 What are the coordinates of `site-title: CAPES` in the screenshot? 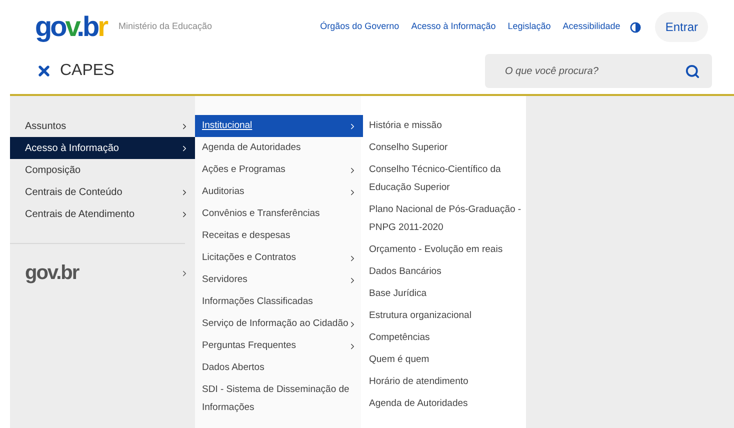 It's located at (87, 71).